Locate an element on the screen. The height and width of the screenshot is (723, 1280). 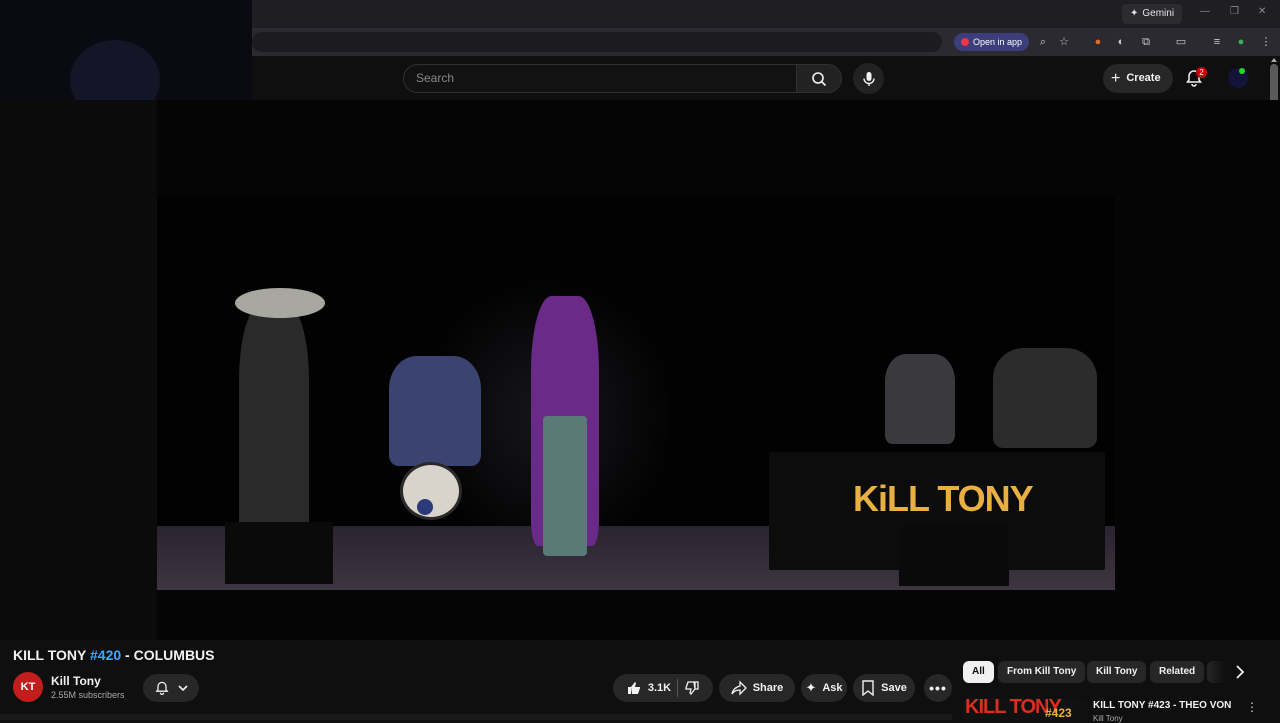
search-button is located at coordinates (819, 78).